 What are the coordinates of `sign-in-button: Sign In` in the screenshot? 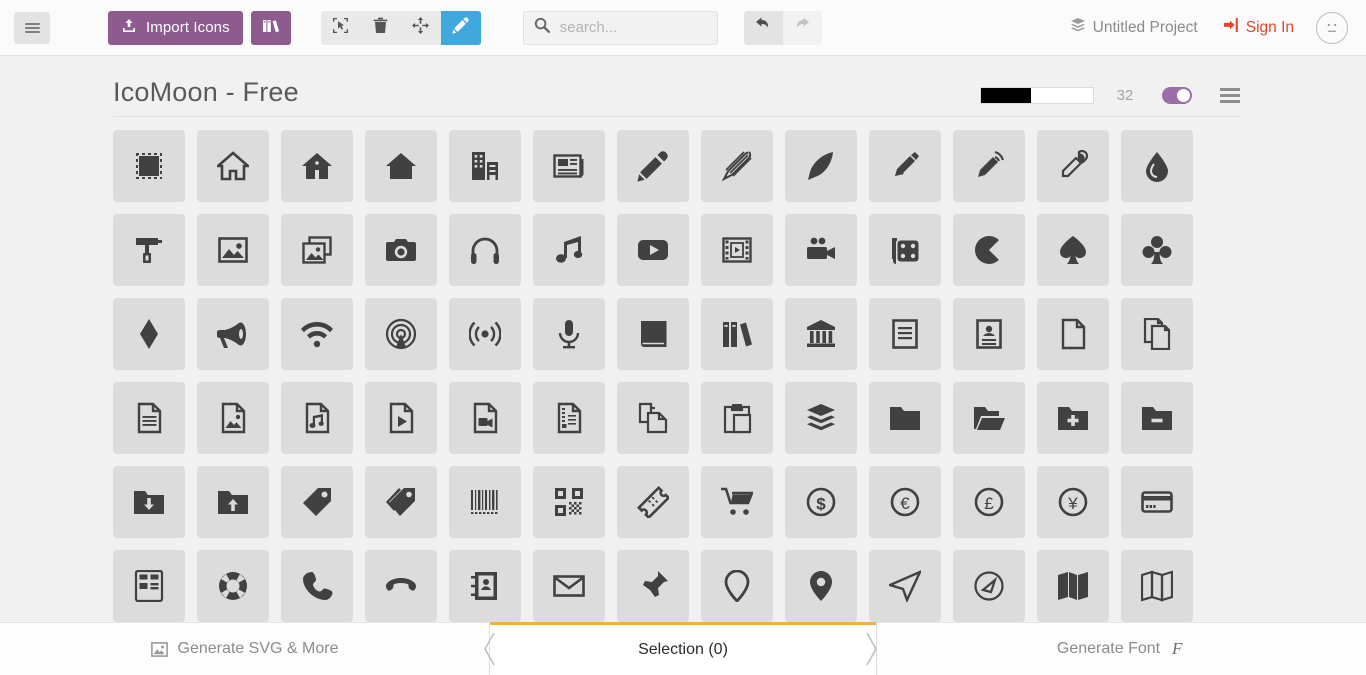 It's located at (1258, 27).